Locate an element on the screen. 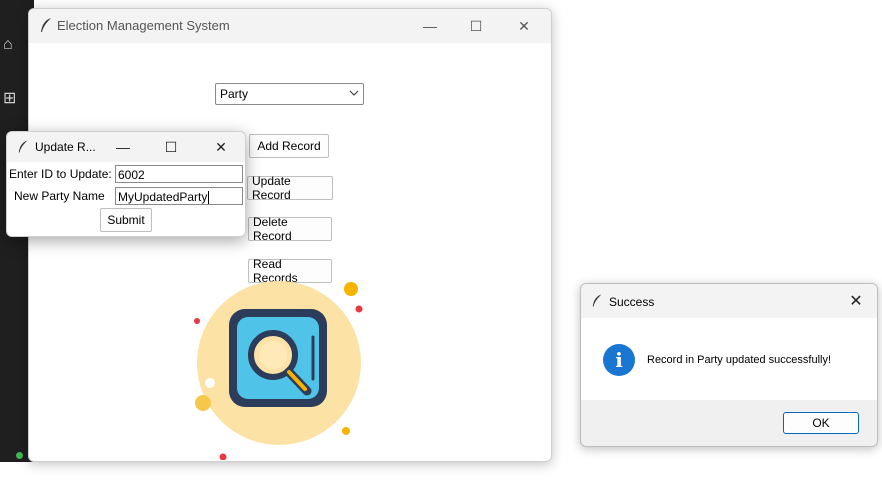 This screenshot has width=882, height=487. update-dialog-close-button: ✕ is located at coordinates (221, 147).